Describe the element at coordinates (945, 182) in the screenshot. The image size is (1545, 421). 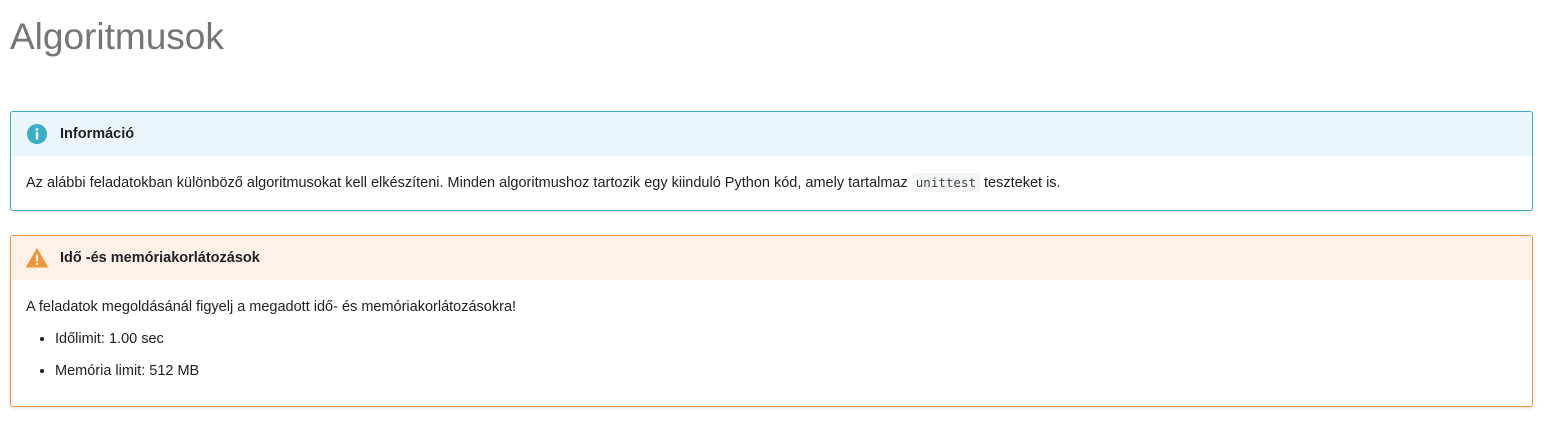
I see `inline-code: unittest` at that location.